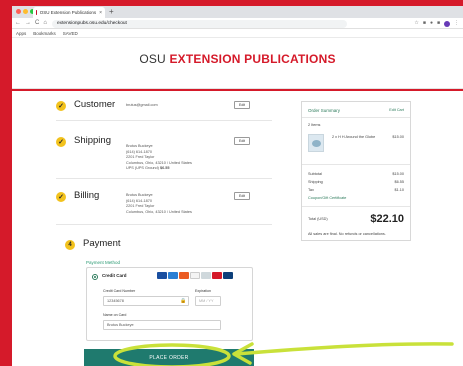 The image size is (463, 366). I want to click on shipping-row: Shipping $6.55, so click(356, 182).